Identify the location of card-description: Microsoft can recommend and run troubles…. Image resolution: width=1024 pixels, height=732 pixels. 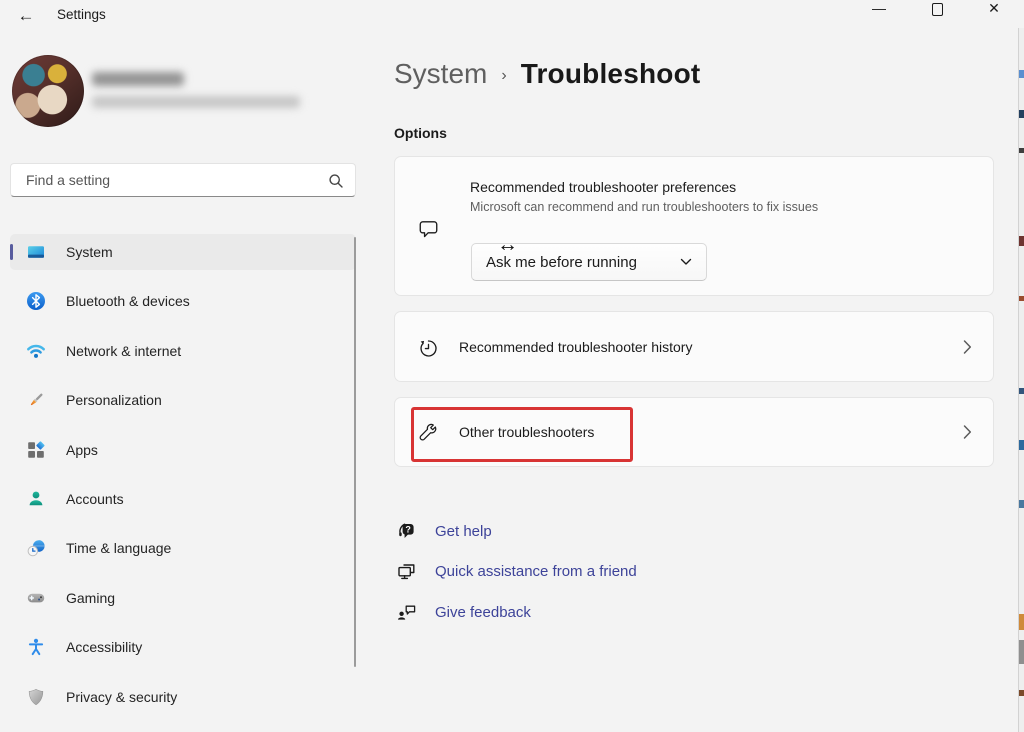
(644, 207).